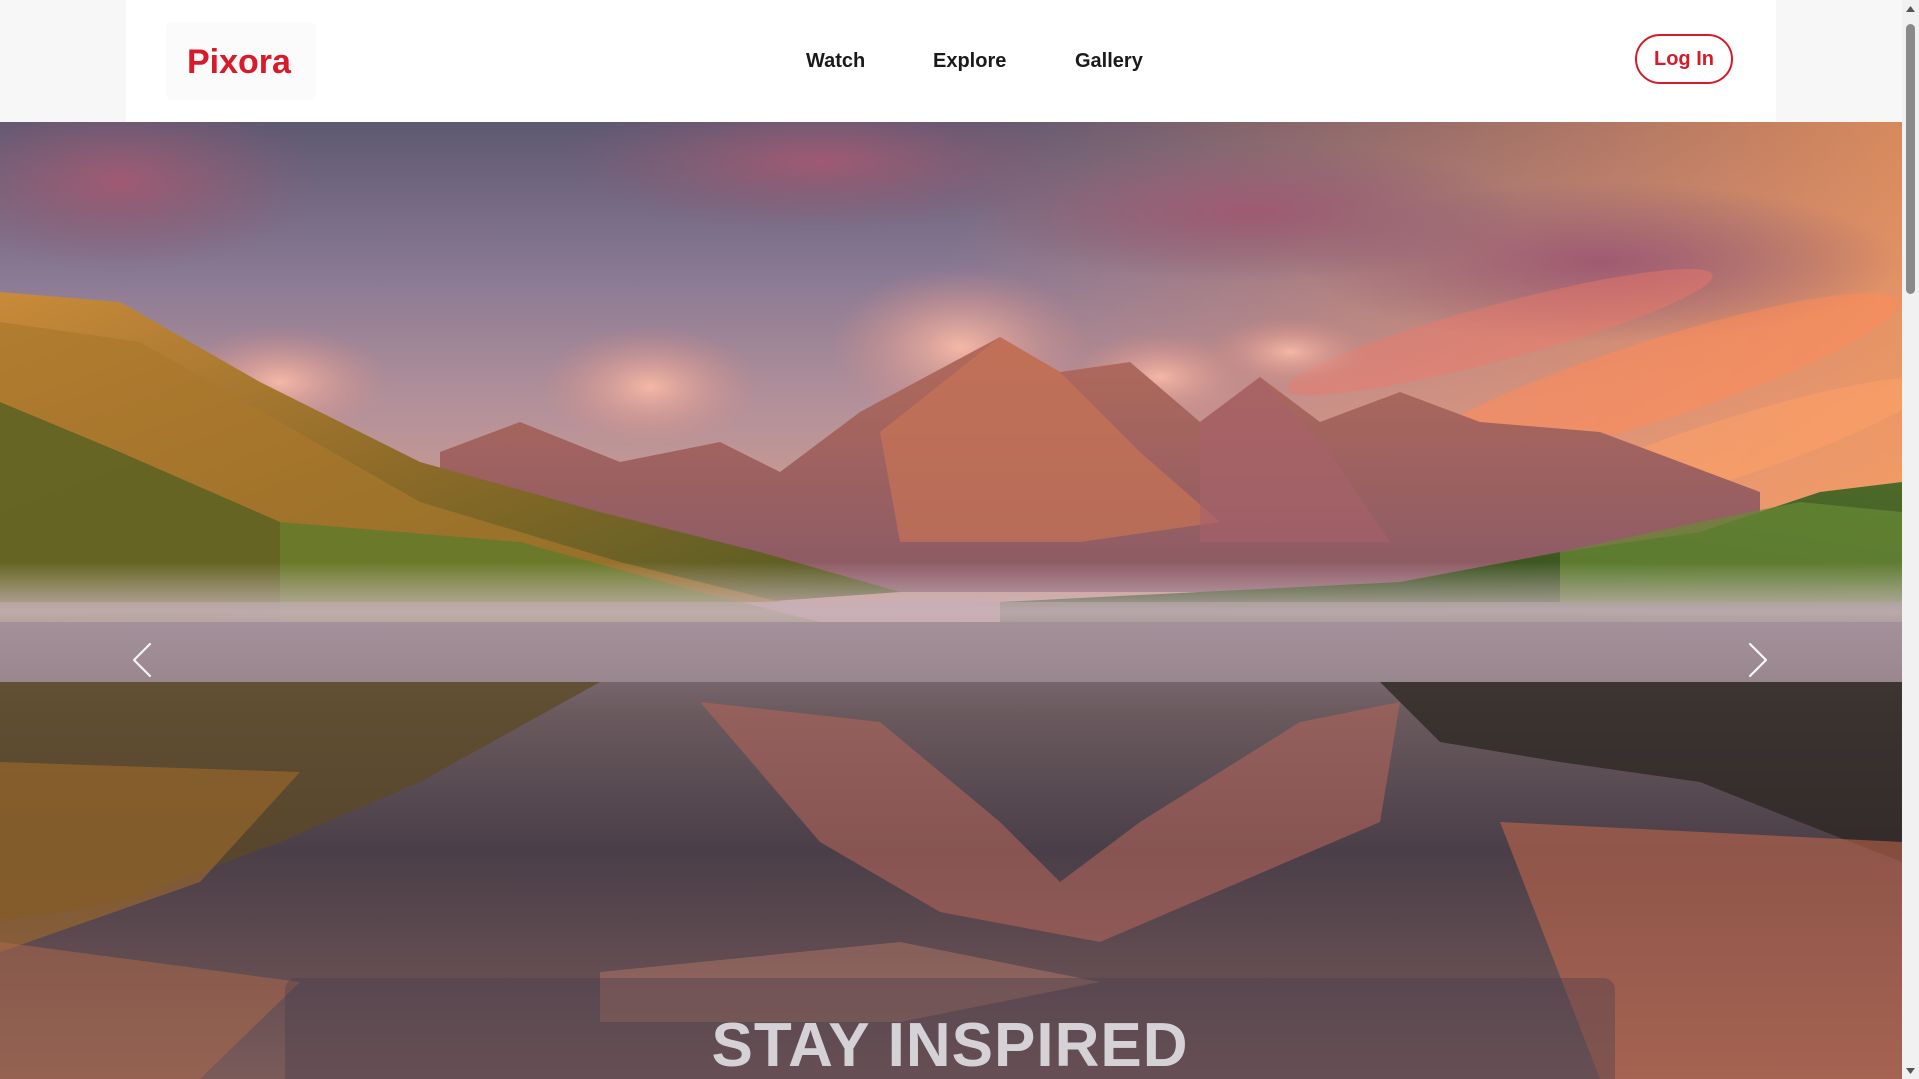 Image resolution: width=1919 pixels, height=1079 pixels. I want to click on hero-caption-panel: STAY INSPIRED, so click(950, 1028).